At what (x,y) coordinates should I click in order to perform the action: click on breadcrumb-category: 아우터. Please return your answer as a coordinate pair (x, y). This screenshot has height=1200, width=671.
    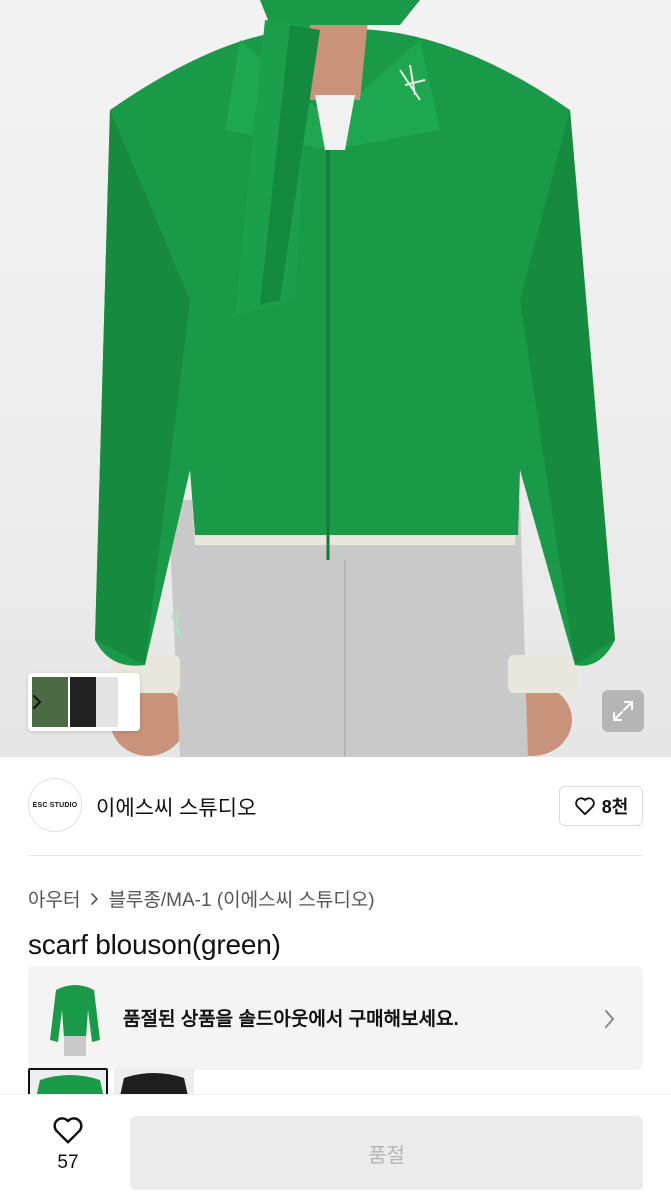
    Looking at the image, I should click on (54, 898).